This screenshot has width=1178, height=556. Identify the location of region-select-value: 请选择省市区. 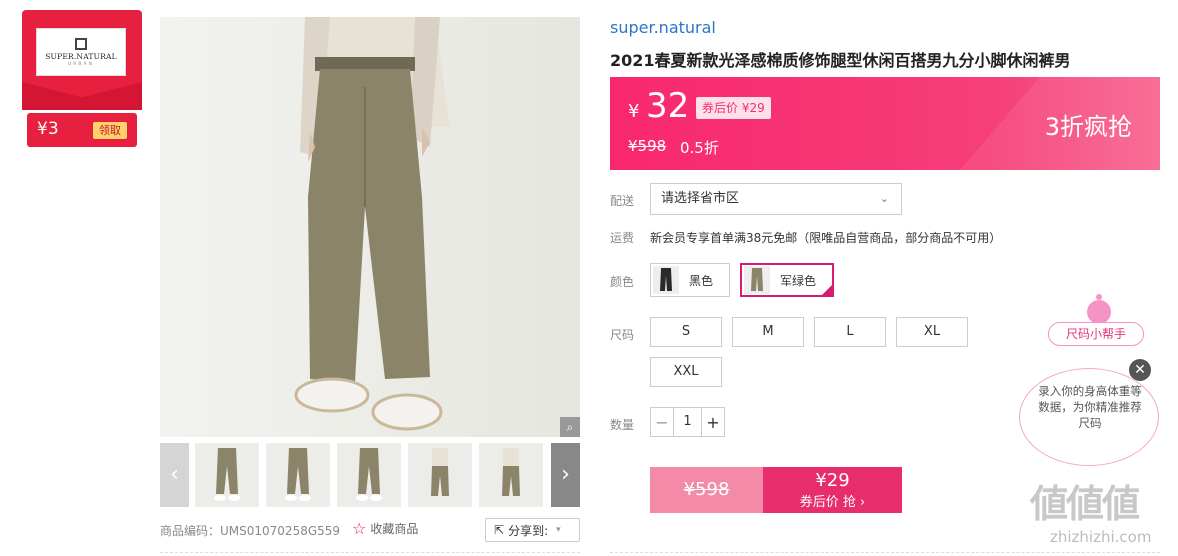
(700, 198).